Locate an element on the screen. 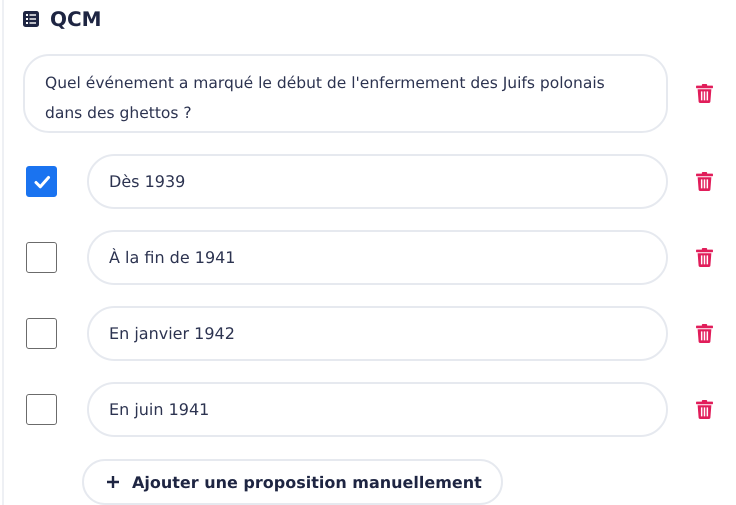 The width and height of the screenshot is (736, 505). section-title: QCM is located at coordinates (76, 19).